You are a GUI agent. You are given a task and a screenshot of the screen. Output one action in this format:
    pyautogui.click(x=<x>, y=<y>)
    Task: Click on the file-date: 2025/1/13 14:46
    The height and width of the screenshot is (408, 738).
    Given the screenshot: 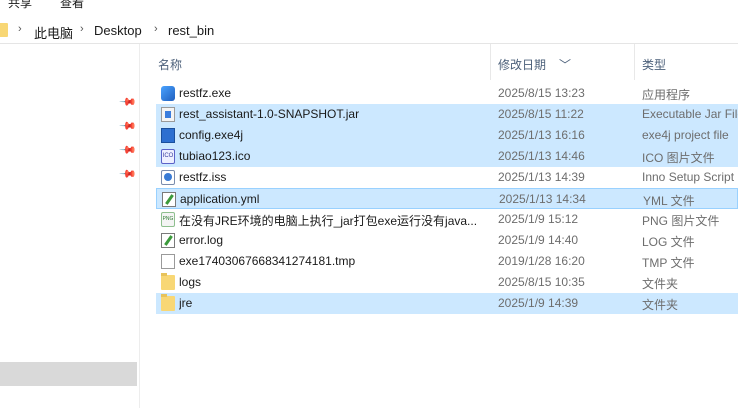 What is the action you would take?
    pyautogui.click(x=541, y=156)
    